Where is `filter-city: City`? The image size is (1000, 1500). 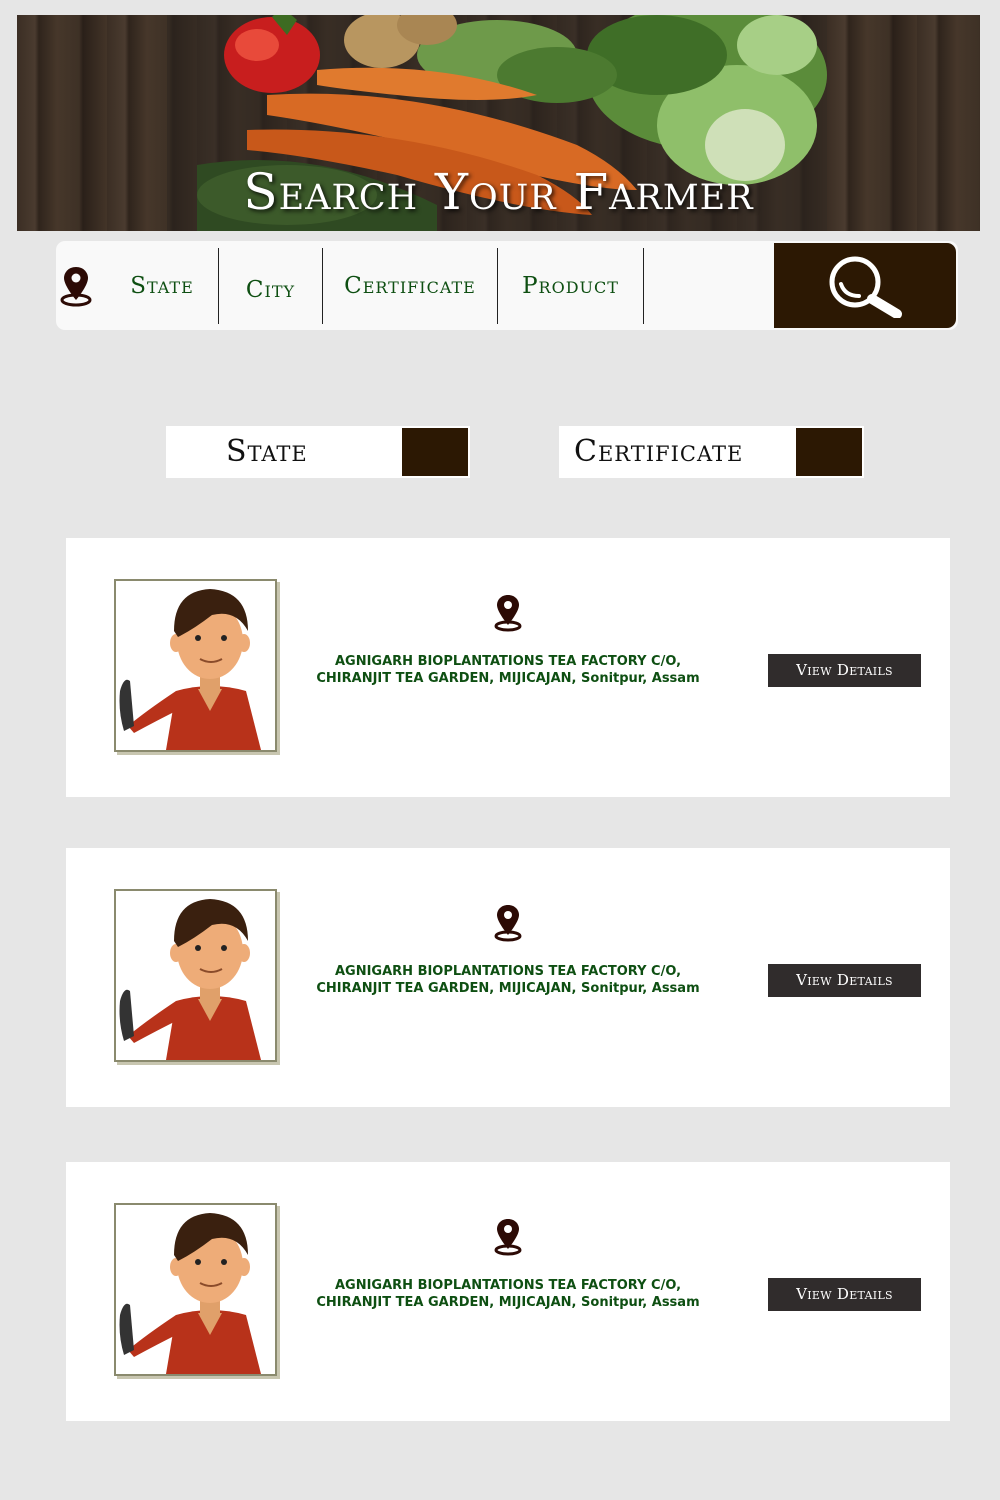 filter-city: City is located at coordinates (270, 289).